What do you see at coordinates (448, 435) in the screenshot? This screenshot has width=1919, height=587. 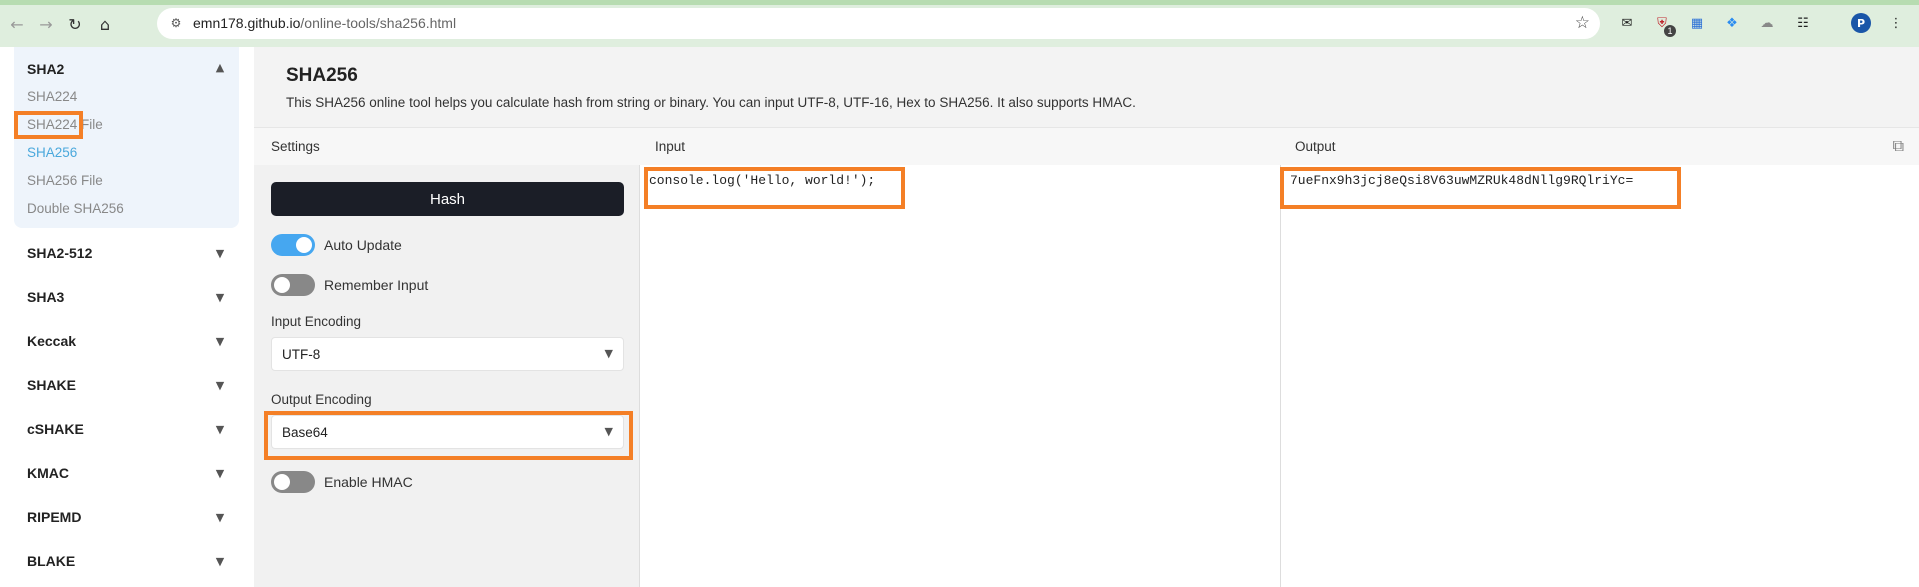 I see `highlight-output-encoding` at bounding box center [448, 435].